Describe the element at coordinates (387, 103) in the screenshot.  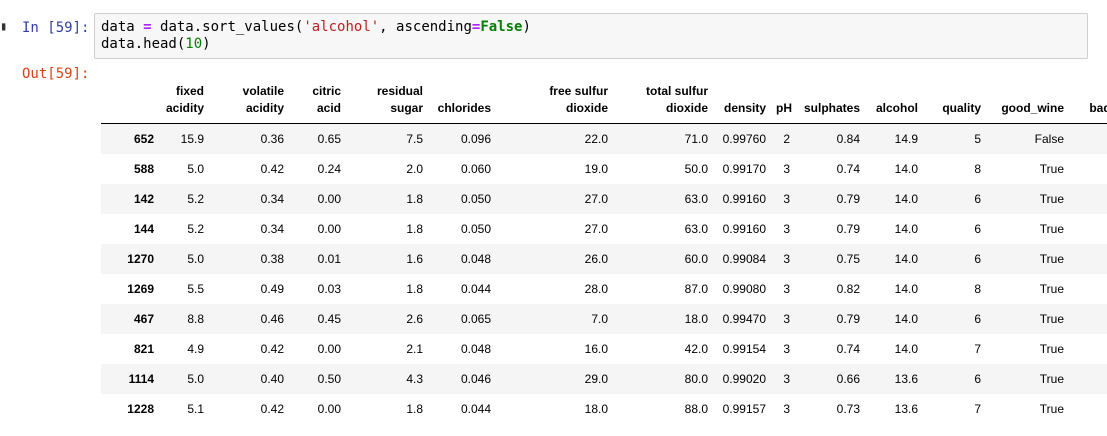
I see `column-header: residual sugar` at that location.